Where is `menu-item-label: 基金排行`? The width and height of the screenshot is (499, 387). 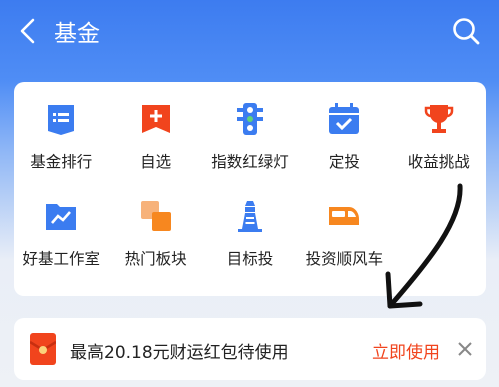 menu-item-label: 基金排行 is located at coordinates (61, 162).